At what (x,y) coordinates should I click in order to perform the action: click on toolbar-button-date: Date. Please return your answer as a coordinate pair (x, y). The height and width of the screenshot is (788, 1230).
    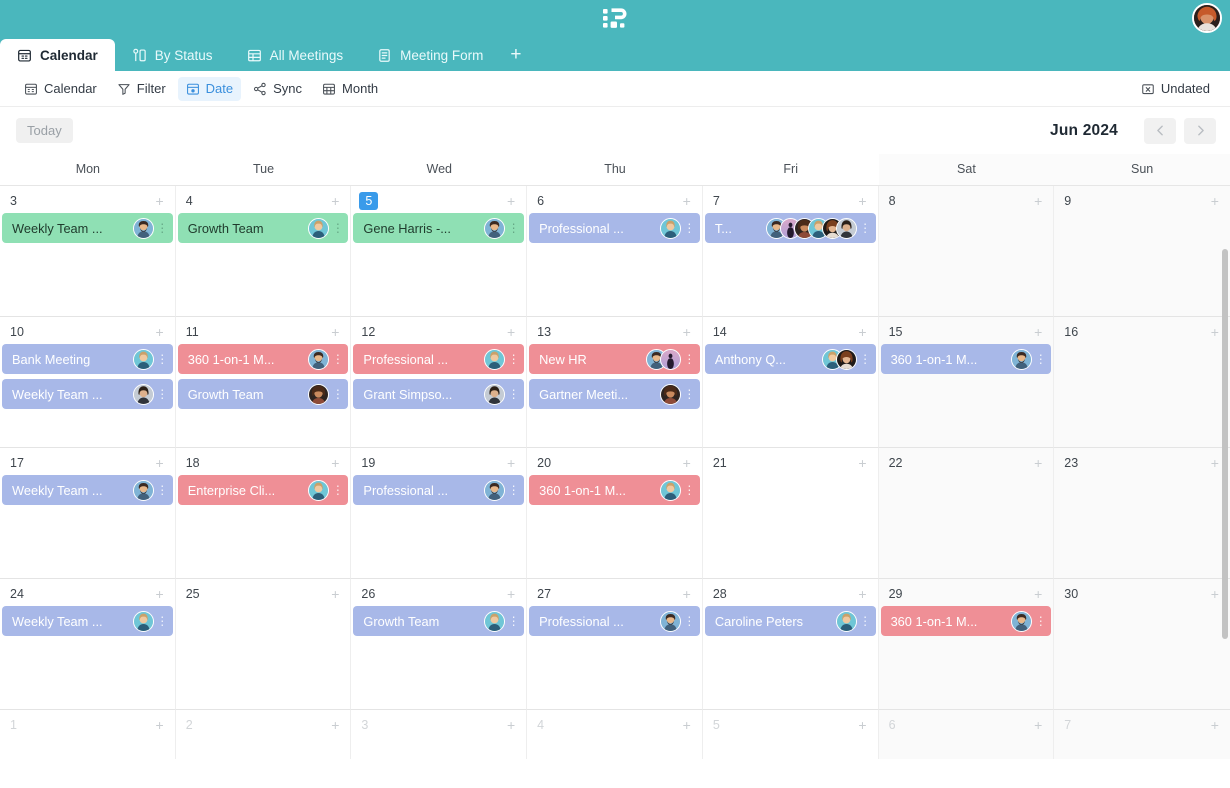
    Looking at the image, I should click on (209, 88).